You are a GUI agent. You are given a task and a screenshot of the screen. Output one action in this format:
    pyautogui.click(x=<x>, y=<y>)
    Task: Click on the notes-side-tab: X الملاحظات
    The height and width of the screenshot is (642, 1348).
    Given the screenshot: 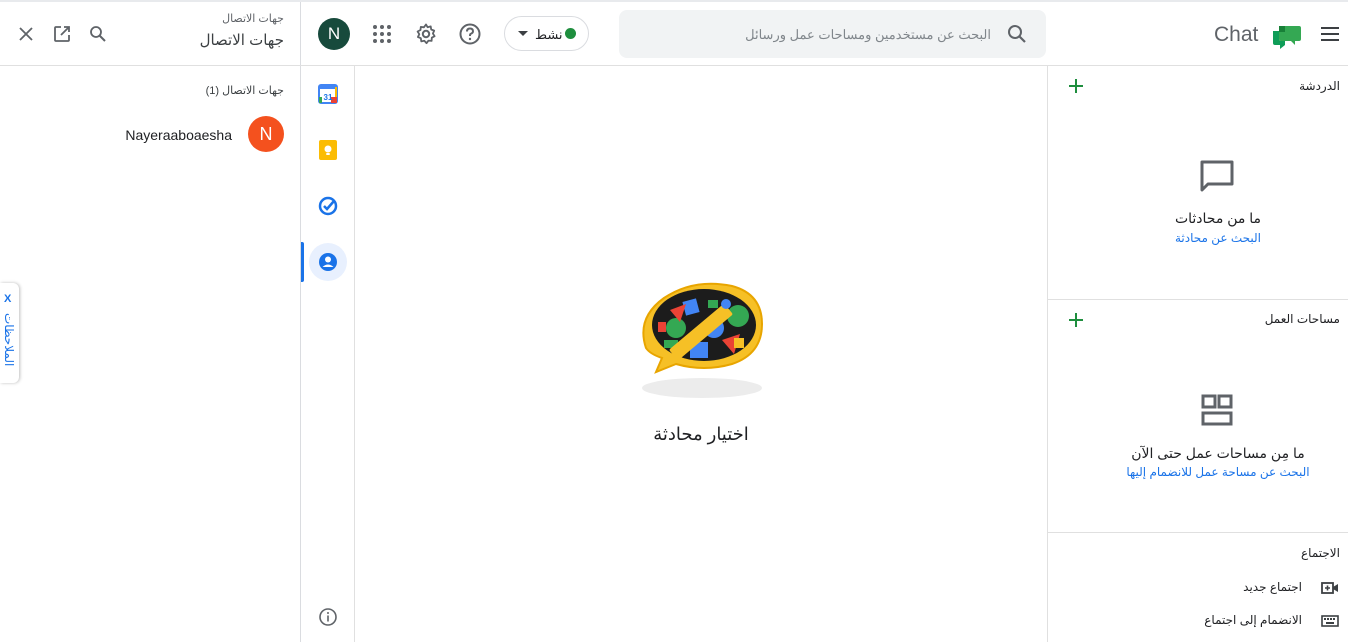 What is the action you would take?
    pyautogui.click(x=9, y=333)
    